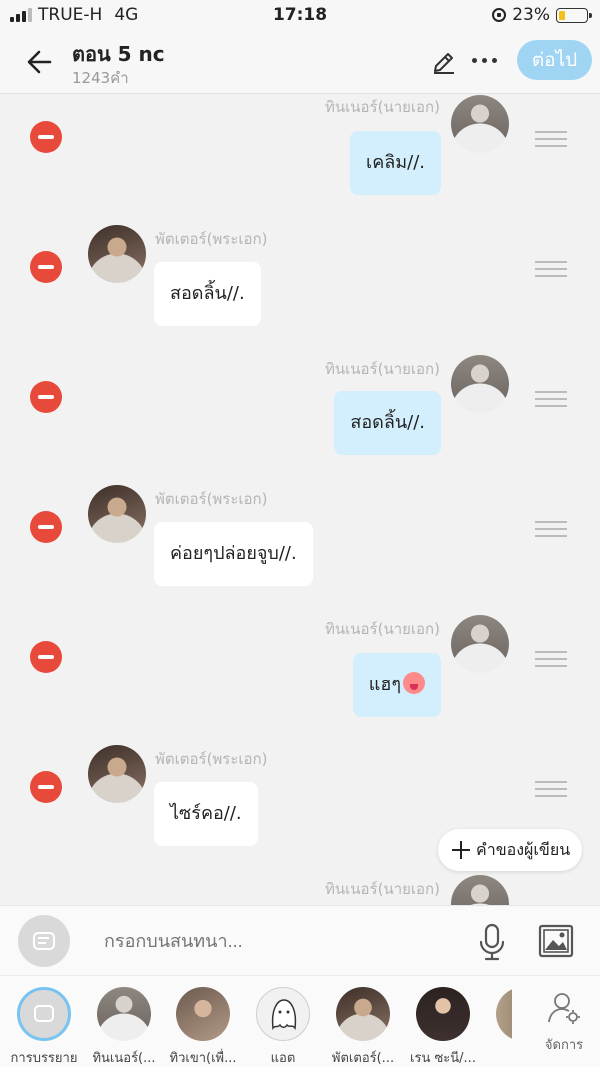  What do you see at coordinates (300, 680) in the screenshot?
I see `message-row: ทินเนอร์(นายเอก) แฮๆ` at bounding box center [300, 680].